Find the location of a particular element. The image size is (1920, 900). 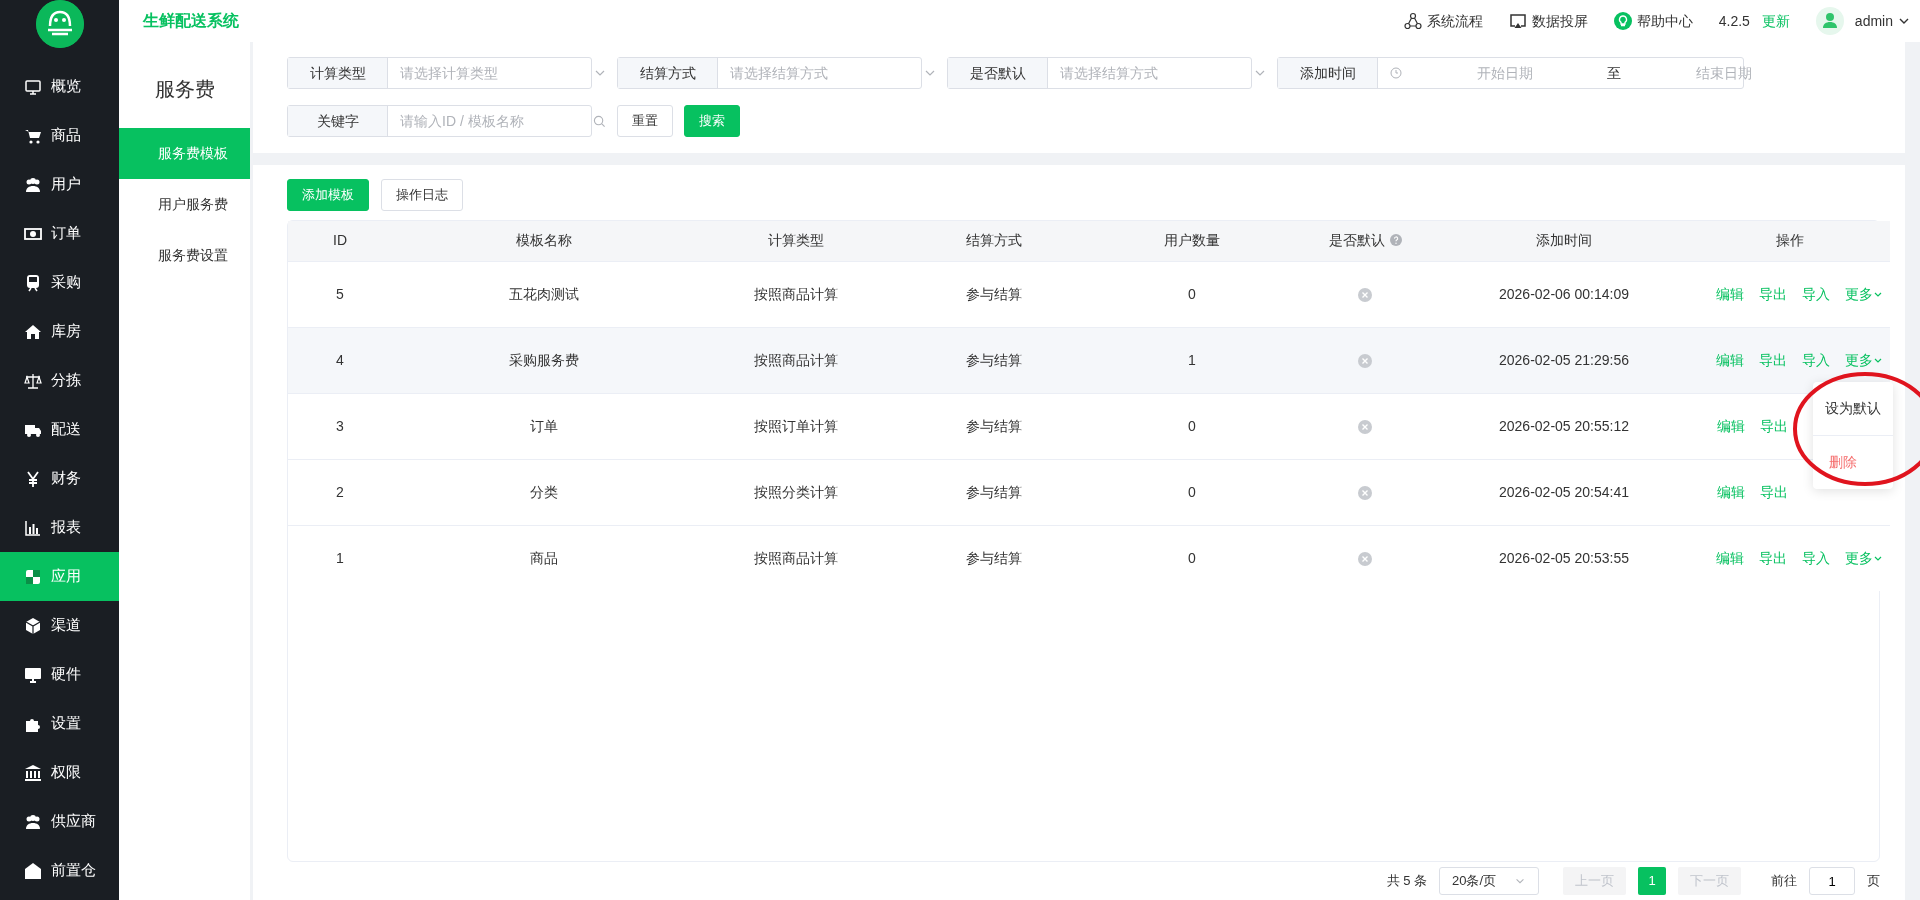

sidebar-item: 订单 is located at coordinates (59, 233).